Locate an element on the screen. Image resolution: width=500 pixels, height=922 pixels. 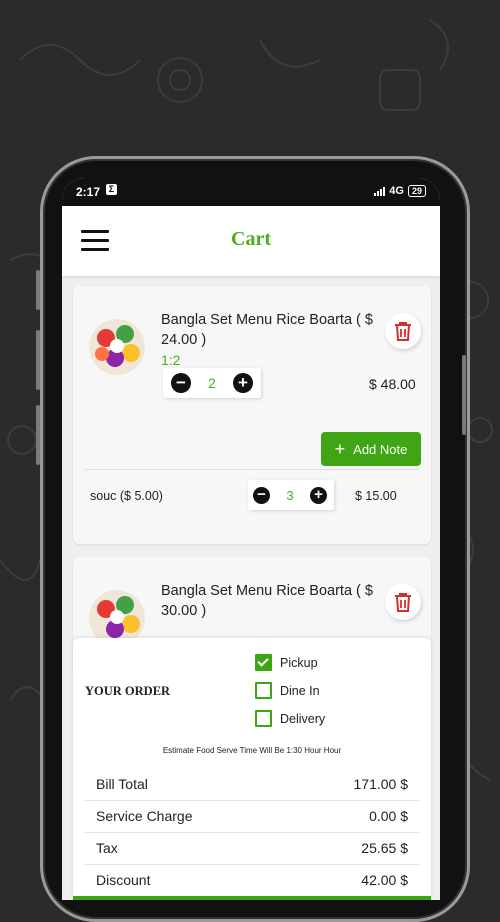
status-bar: 2:17 Σ 4G 29 is located at coordinates (251, 192).